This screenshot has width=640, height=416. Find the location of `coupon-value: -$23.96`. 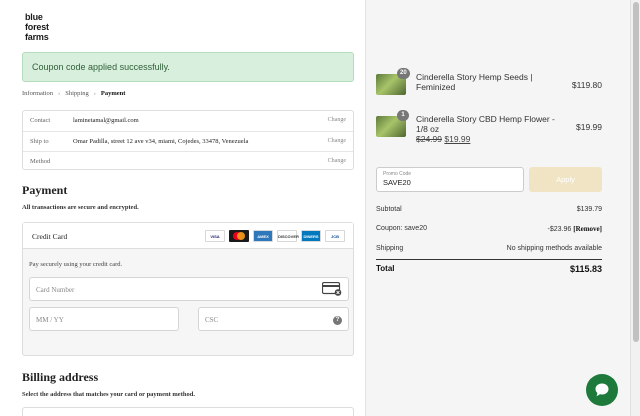

coupon-value: -$23.96 is located at coordinates (559, 229).